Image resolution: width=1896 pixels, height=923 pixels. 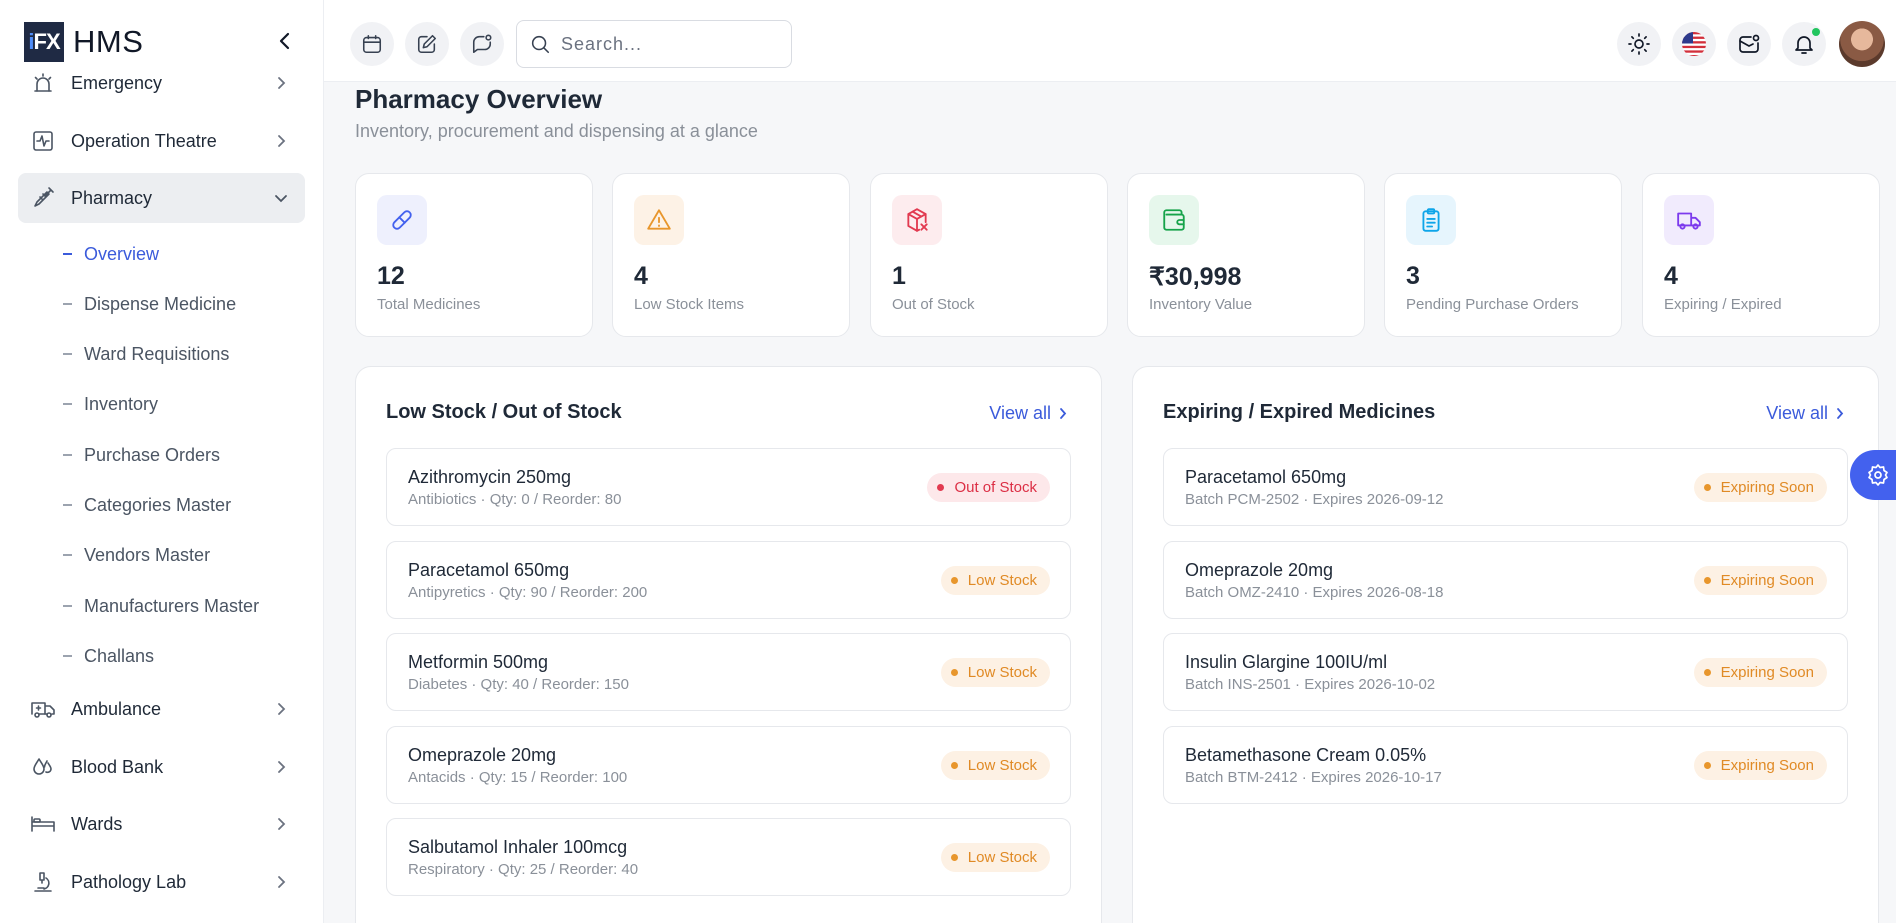 I want to click on sidebar-subitem-ward-requisitions: Ward Requisitions, so click(x=146, y=354).